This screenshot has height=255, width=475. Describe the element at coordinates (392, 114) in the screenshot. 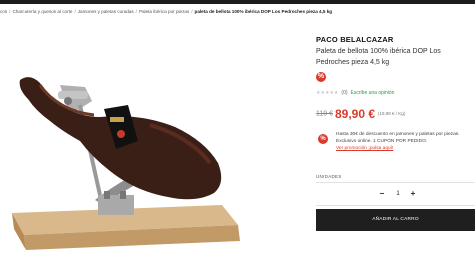

I see `unit-price: (19,98 € / Kg)` at that location.